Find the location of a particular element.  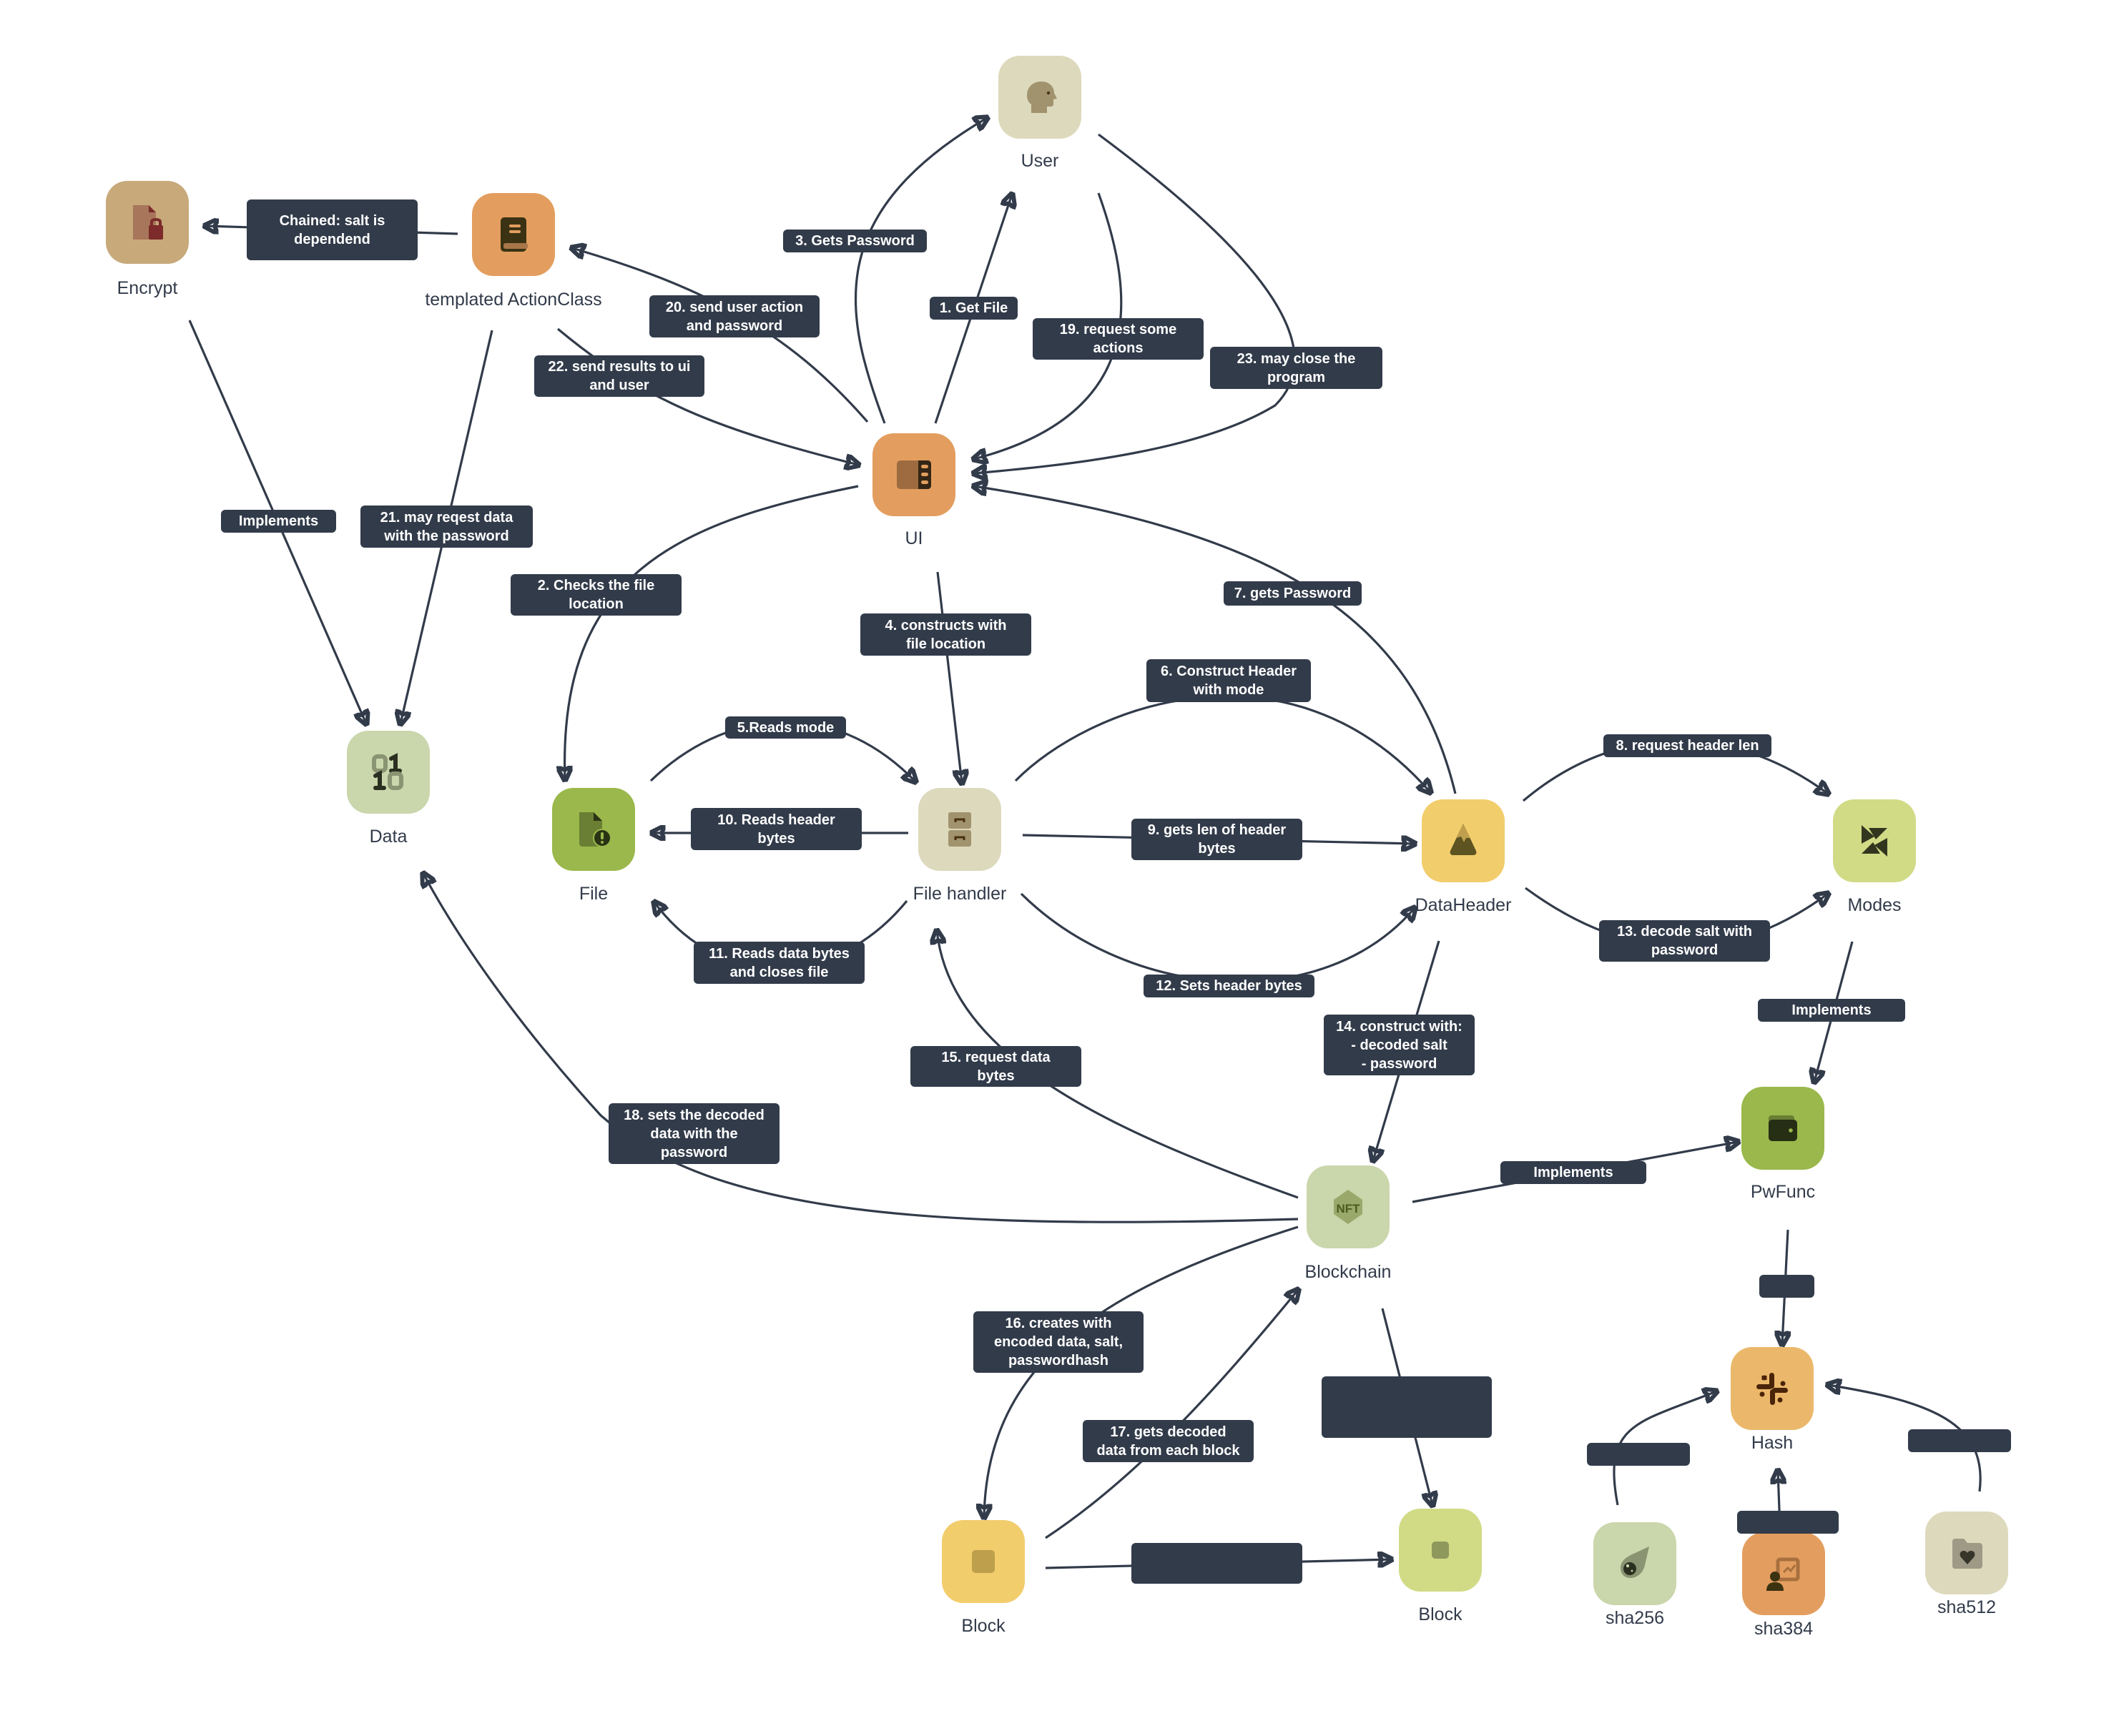

node-label-pwfunc: PwFunc is located at coordinates (1783, 1192).